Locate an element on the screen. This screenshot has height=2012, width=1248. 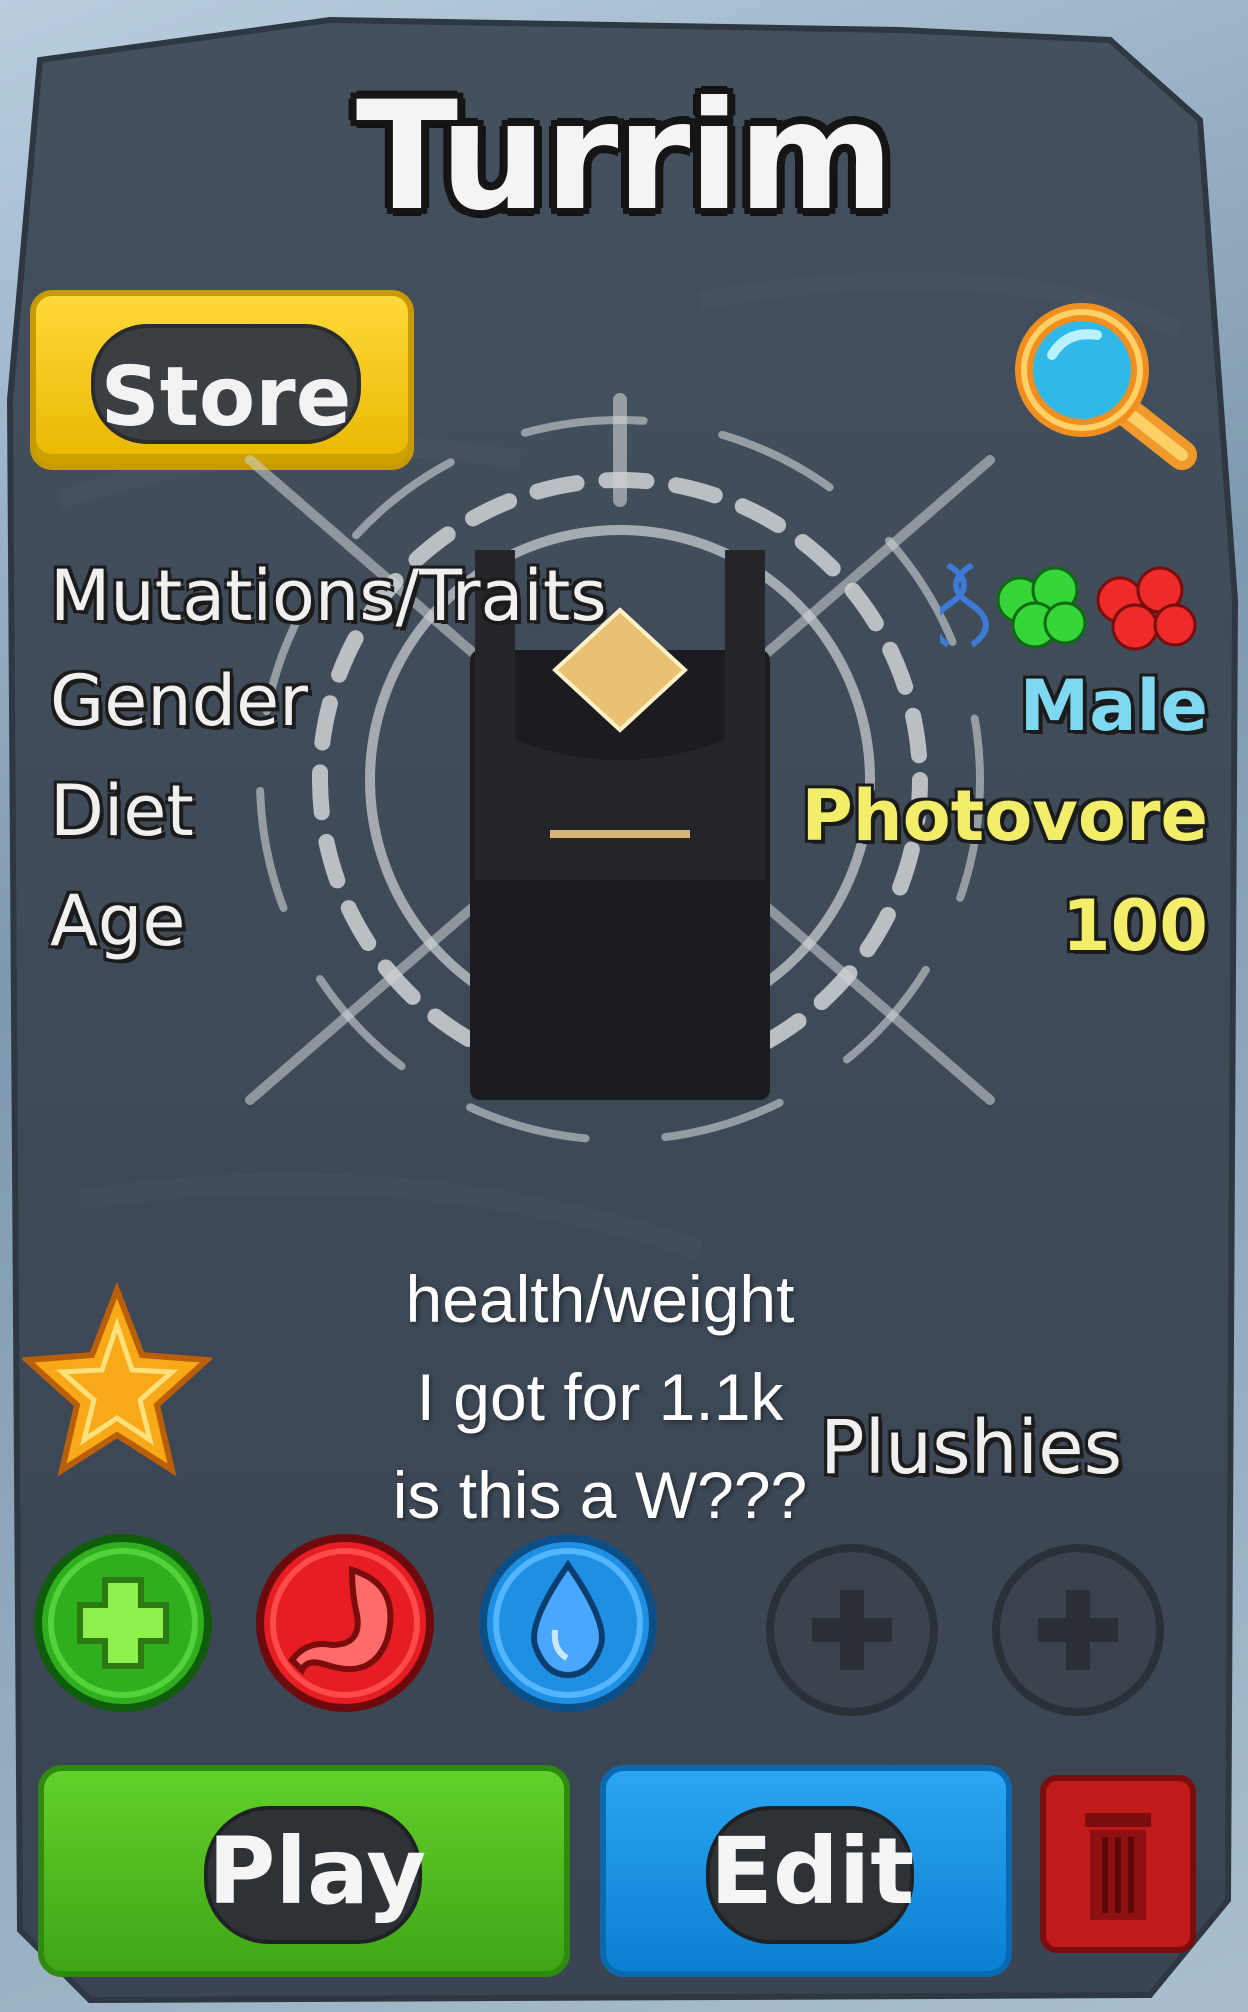
play-button-inner: Play is located at coordinates (315, 1875).